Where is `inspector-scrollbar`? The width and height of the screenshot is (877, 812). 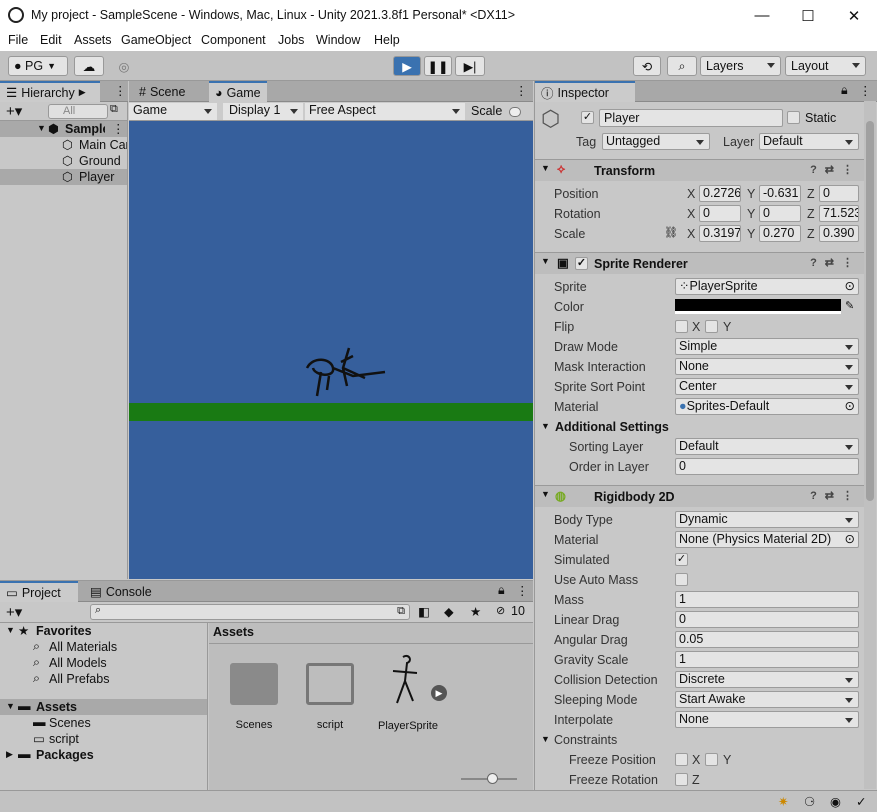 inspector-scrollbar is located at coordinates (870, 445).